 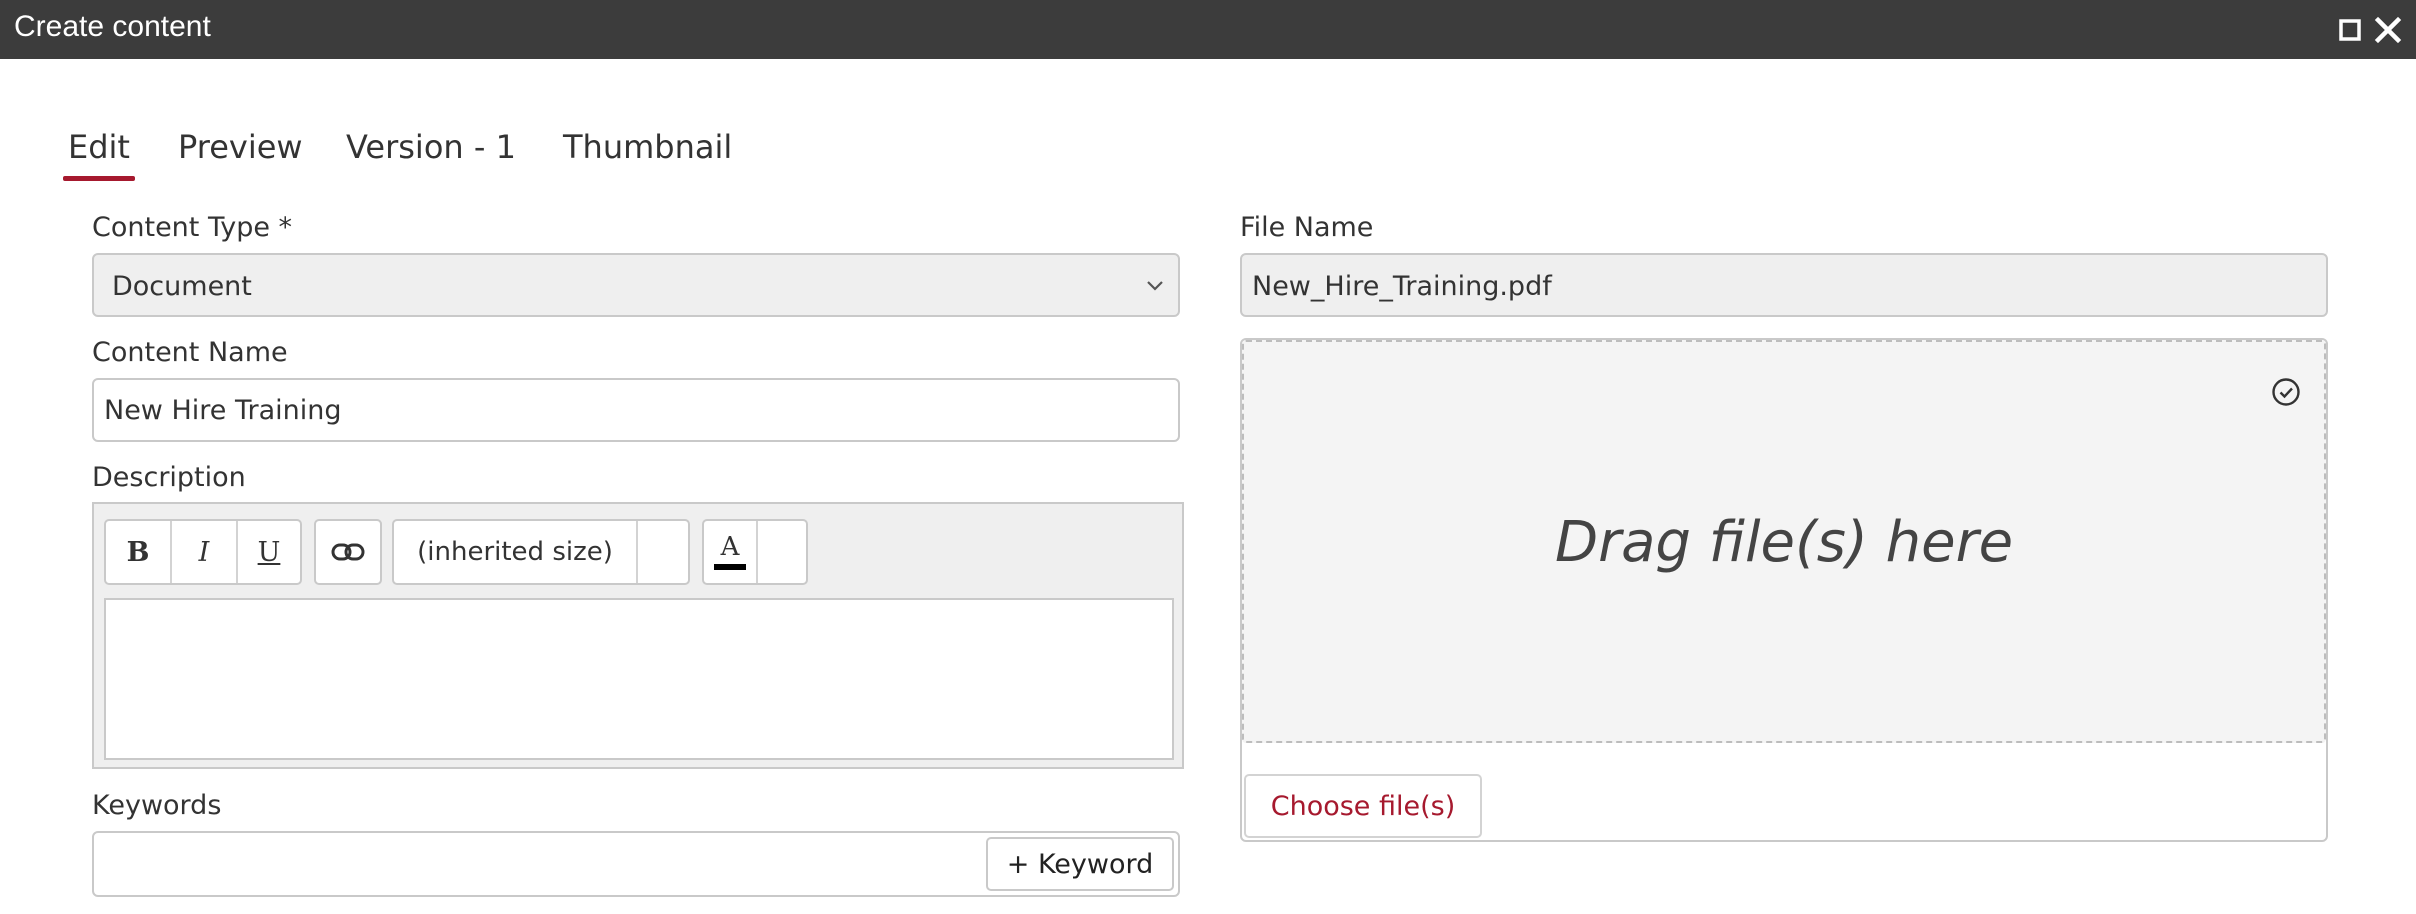 What do you see at coordinates (516, 552) in the screenshot?
I see `font-size-select: (inherited size)` at bounding box center [516, 552].